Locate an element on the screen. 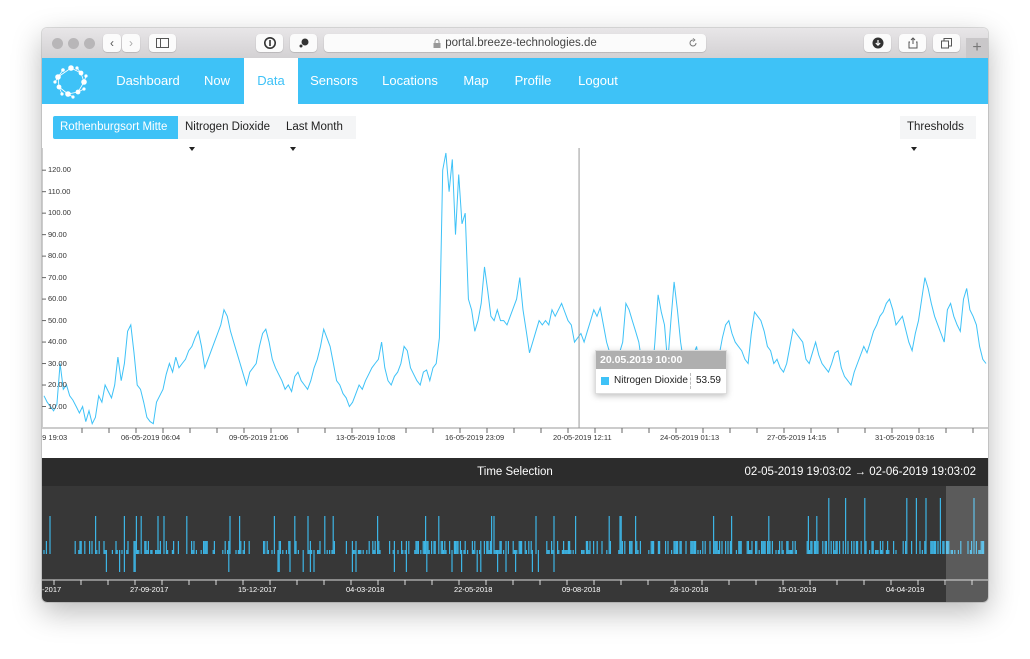 This screenshot has height=659, width=1030. back-button: ‹ is located at coordinates (112, 43).